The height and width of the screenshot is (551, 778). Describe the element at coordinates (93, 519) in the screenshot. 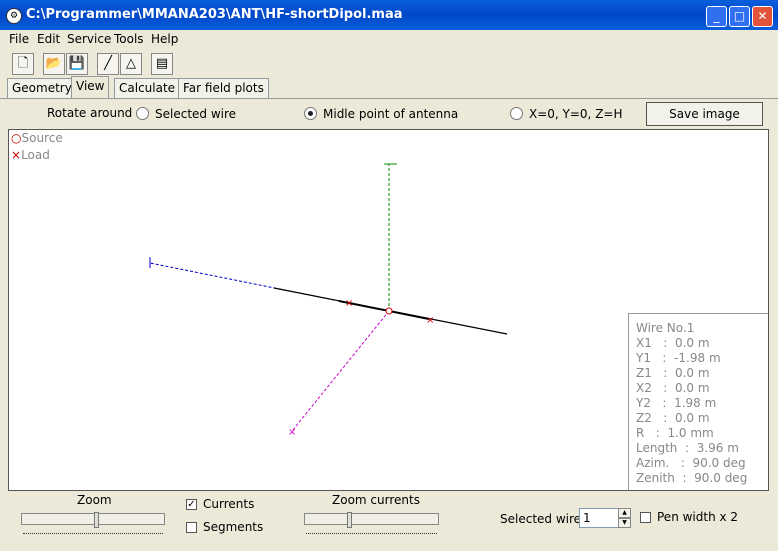

I see `zoom-slider` at that location.